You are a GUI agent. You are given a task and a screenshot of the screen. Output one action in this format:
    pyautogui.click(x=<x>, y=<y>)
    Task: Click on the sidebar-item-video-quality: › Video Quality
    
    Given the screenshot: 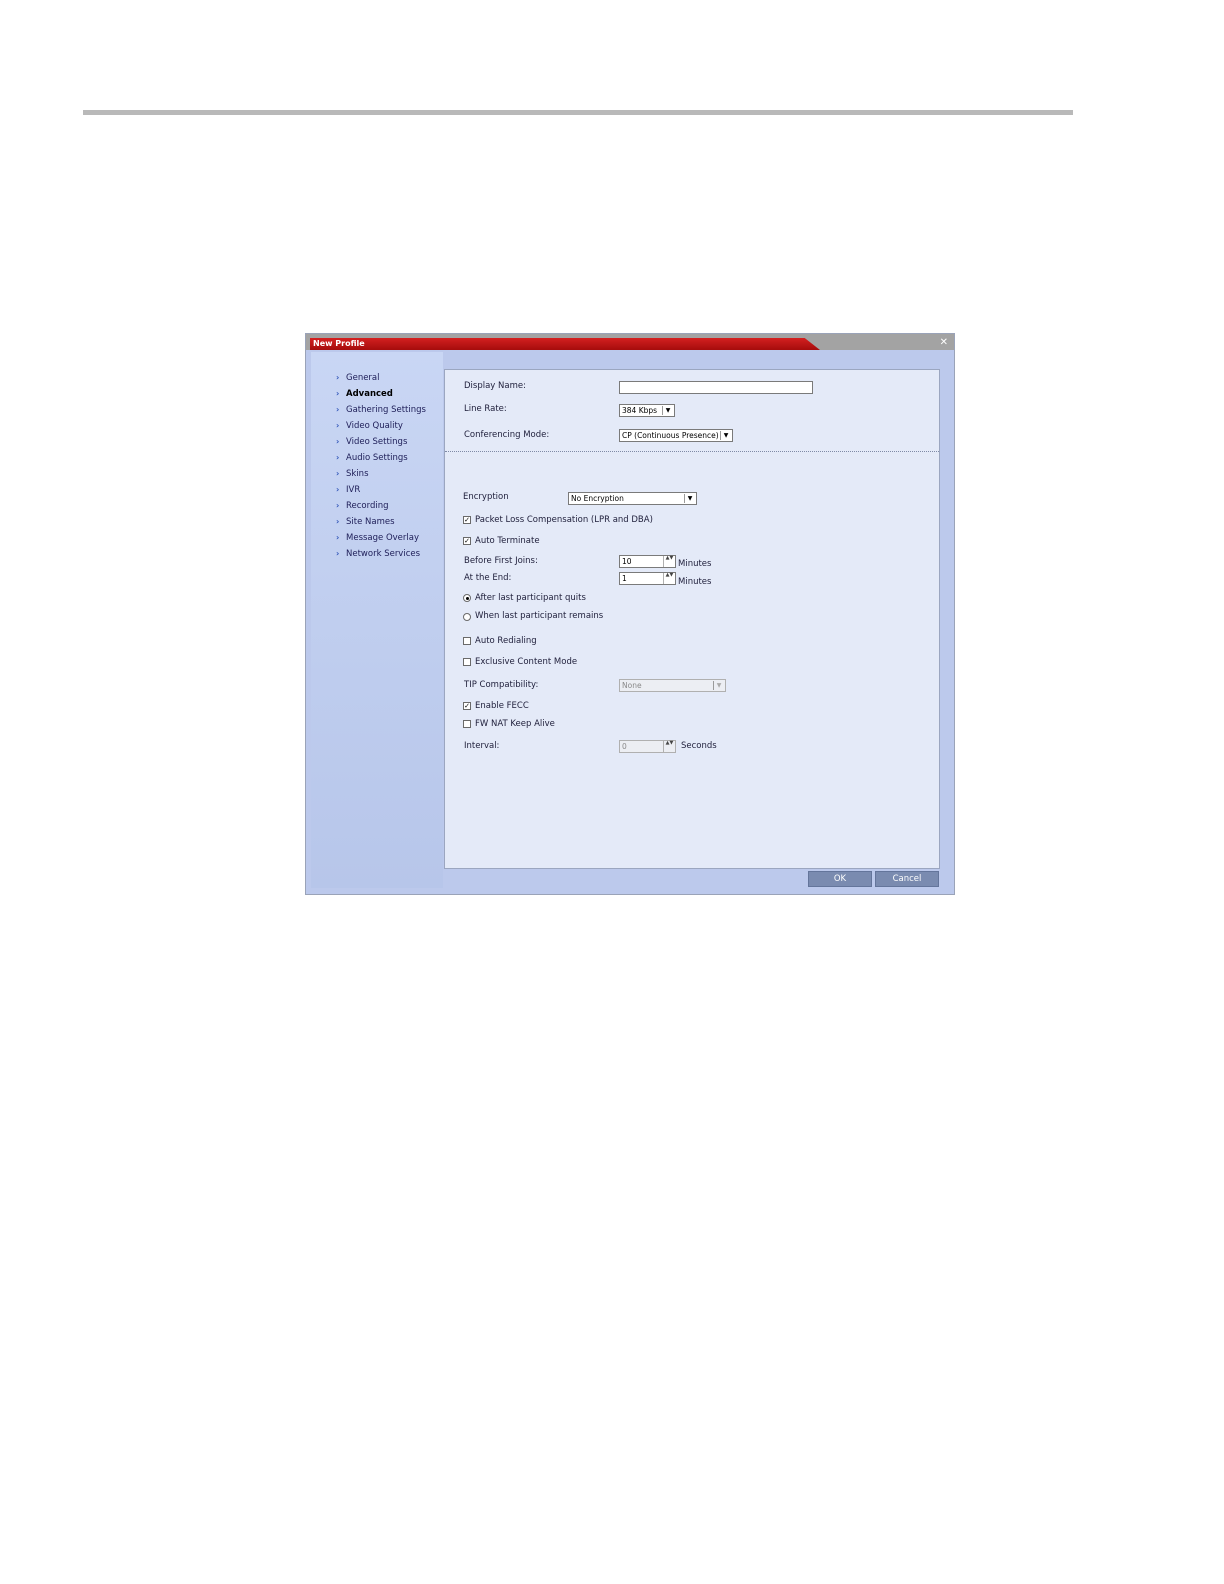 What is the action you would take?
    pyautogui.click(x=369, y=426)
    